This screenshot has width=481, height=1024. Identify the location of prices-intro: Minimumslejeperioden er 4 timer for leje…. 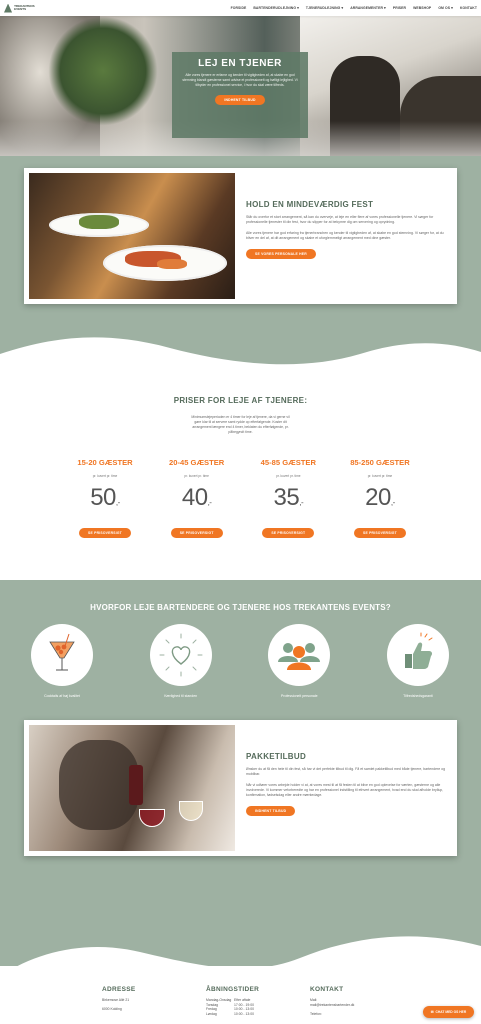
(240, 424).